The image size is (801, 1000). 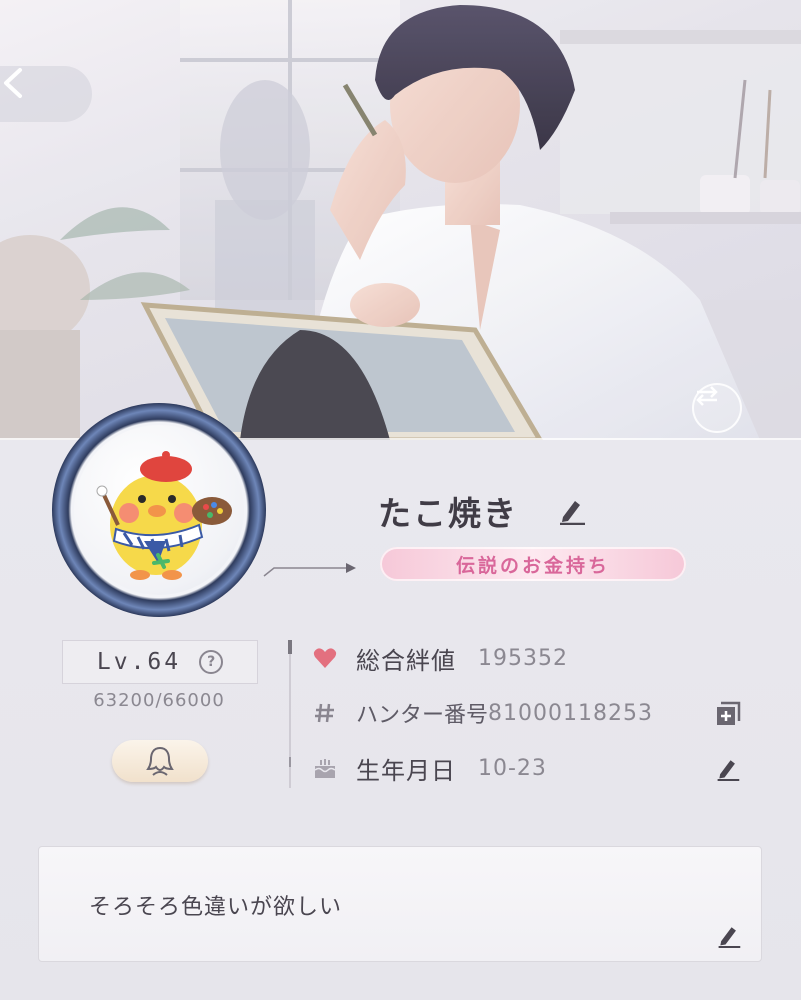 What do you see at coordinates (523, 658) in the screenshot?
I see `bond-value: 195352` at bounding box center [523, 658].